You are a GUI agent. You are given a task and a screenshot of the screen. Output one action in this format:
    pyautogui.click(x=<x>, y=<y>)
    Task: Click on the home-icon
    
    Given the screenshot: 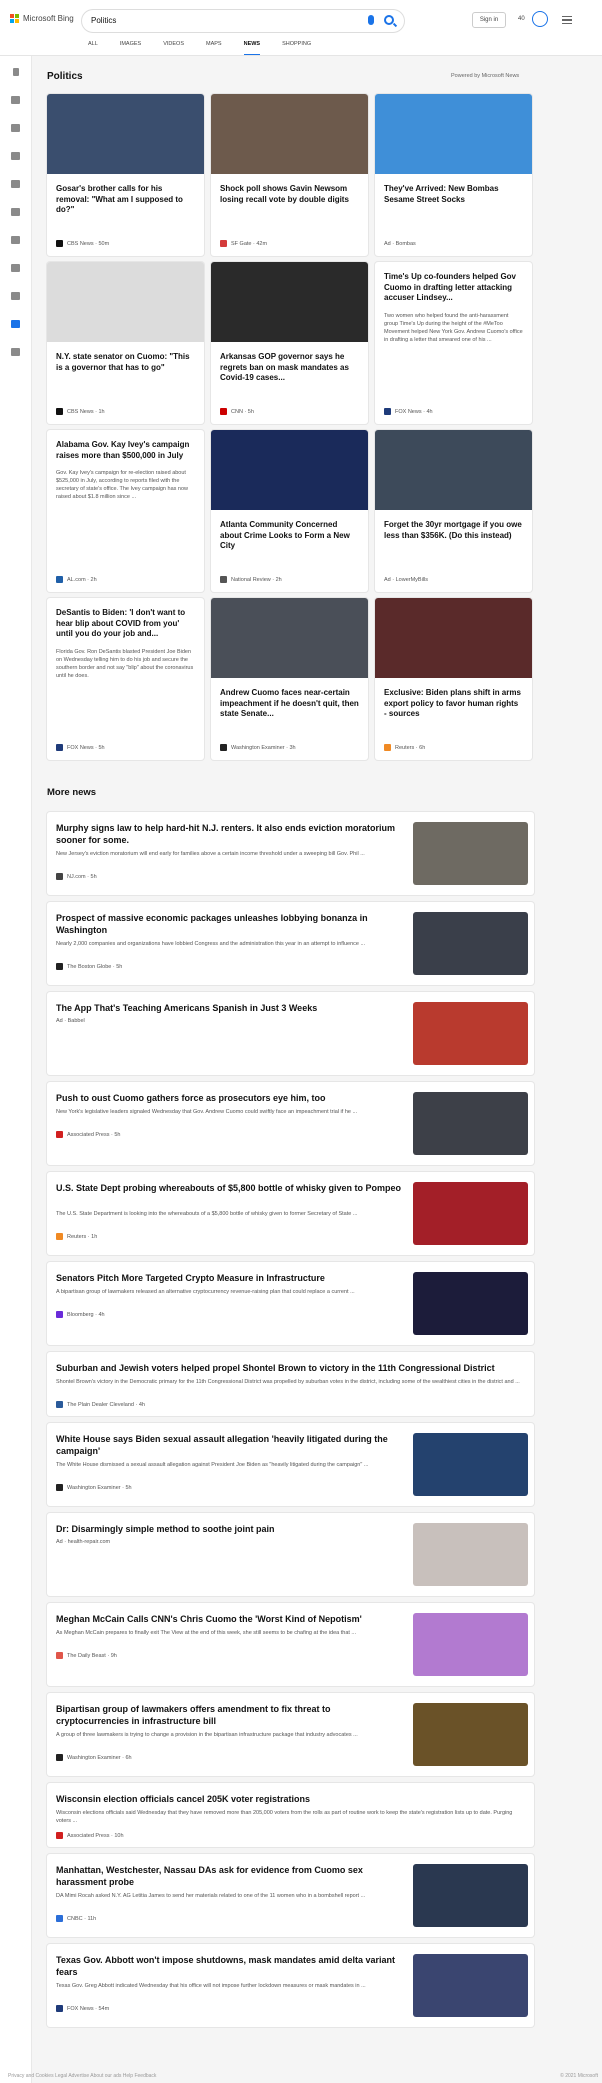 What is the action you would take?
    pyautogui.click(x=15, y=100)
    